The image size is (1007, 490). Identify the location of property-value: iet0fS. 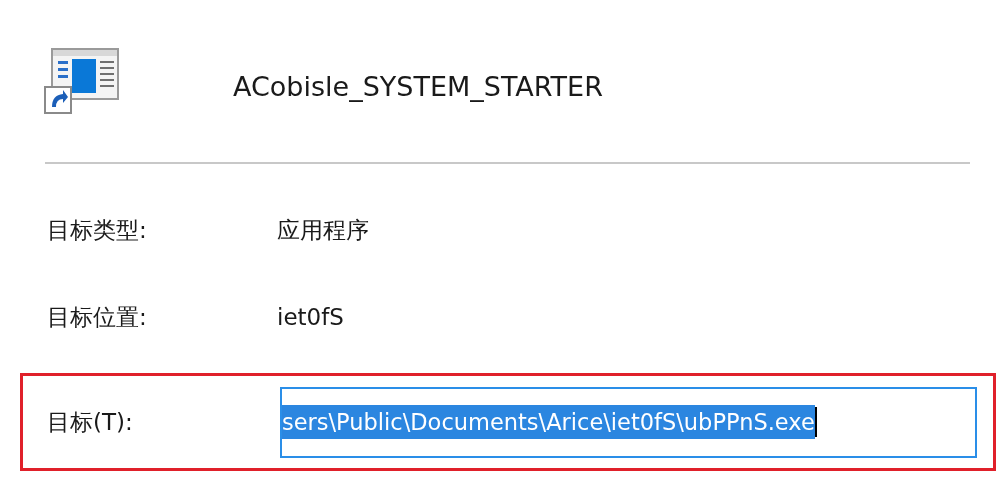
(310, 317).